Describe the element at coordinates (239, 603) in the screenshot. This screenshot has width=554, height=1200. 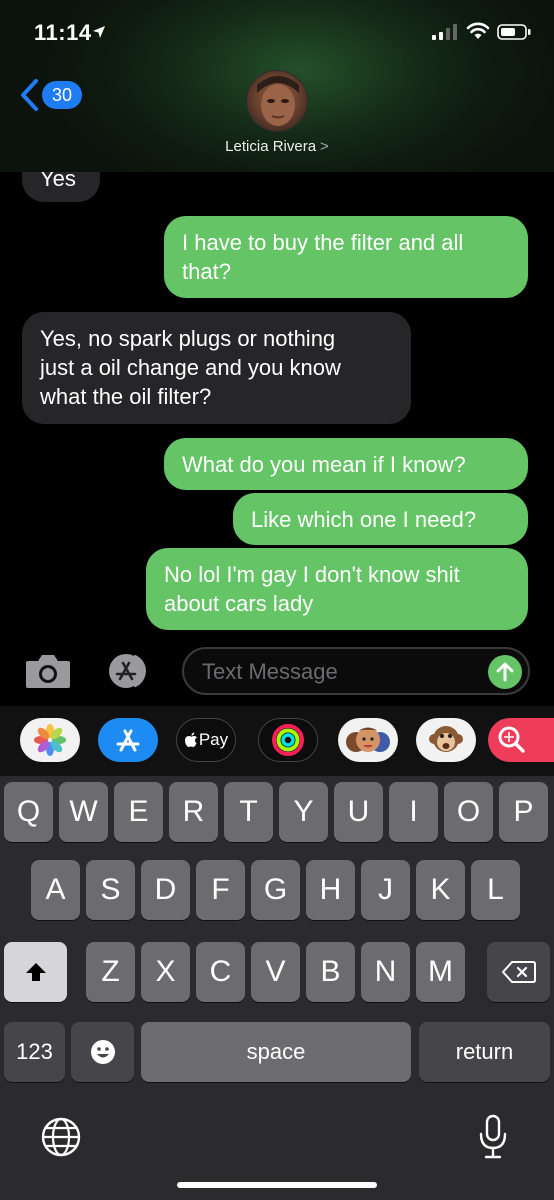
I see `message-text-line: about cars lady` at that location.